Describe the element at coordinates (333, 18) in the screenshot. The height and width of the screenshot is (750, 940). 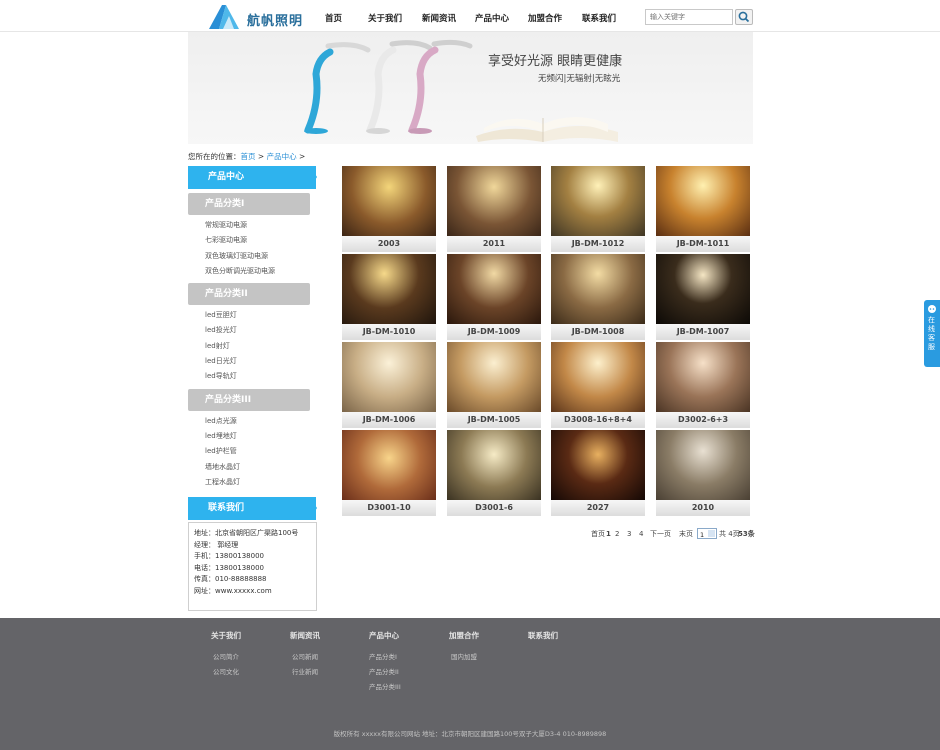
I see `nav-home: 首页` at that location.